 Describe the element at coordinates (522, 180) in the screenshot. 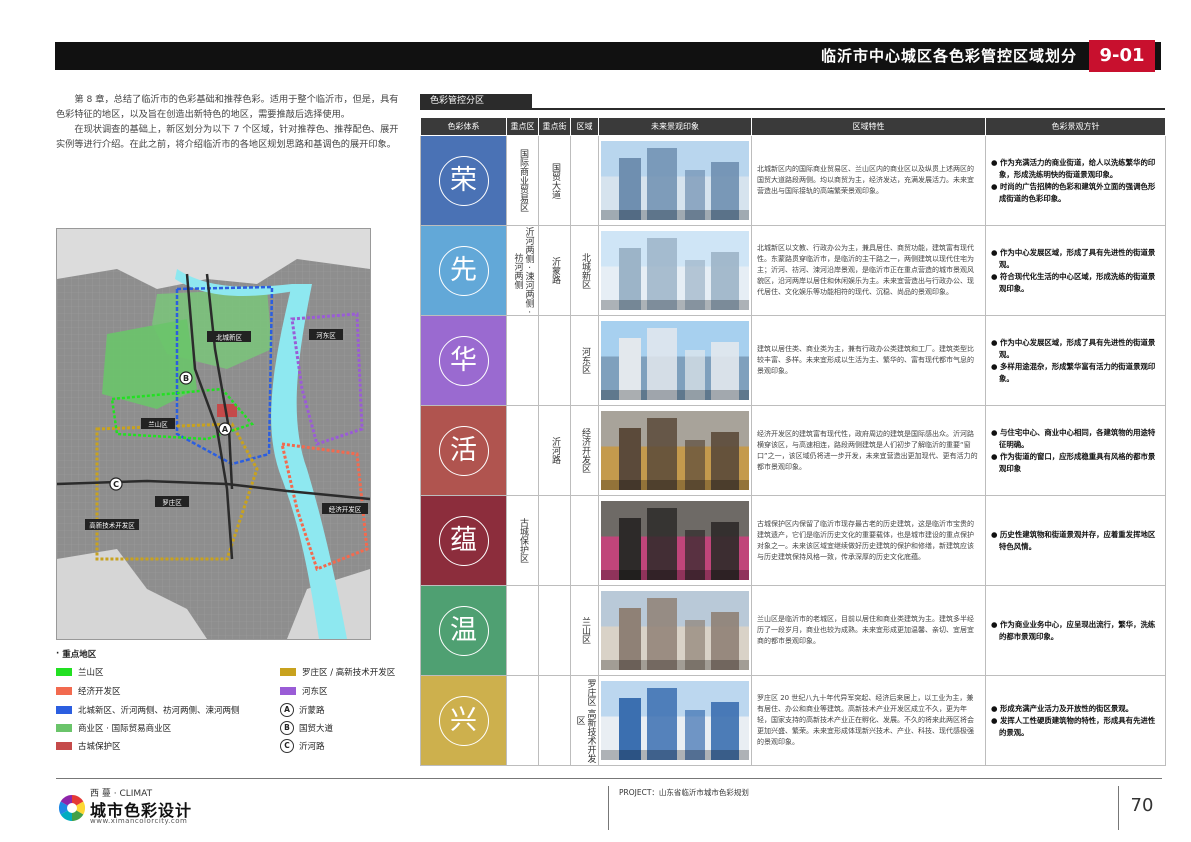

I see `key-area-cell: 国际商业贸易区` at that location.